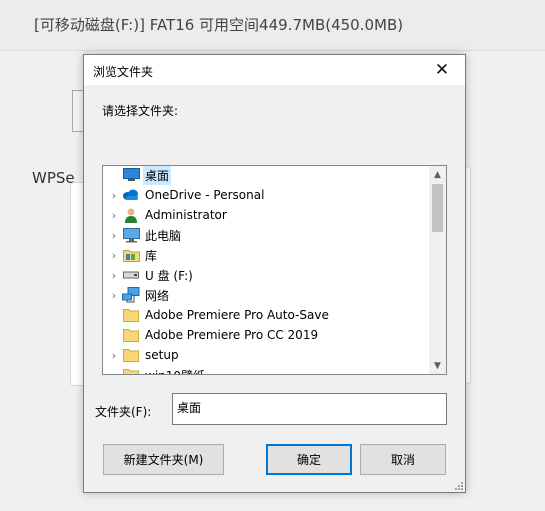 The image size is (545, 511). What do you see at coordinates (274, 70) in the screenshot?
I see `dialog-title-bar: 浏览文件夹 ✕` at bounding box center [274, 70].